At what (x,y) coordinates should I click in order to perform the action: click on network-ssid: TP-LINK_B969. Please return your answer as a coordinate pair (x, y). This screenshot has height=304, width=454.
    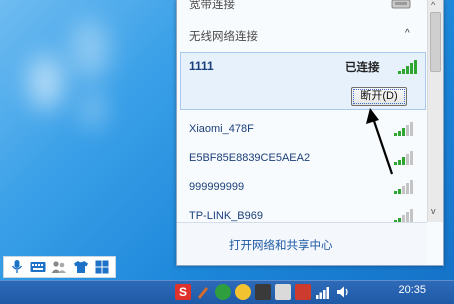
    Looking at the image, I should click on (226, 216).